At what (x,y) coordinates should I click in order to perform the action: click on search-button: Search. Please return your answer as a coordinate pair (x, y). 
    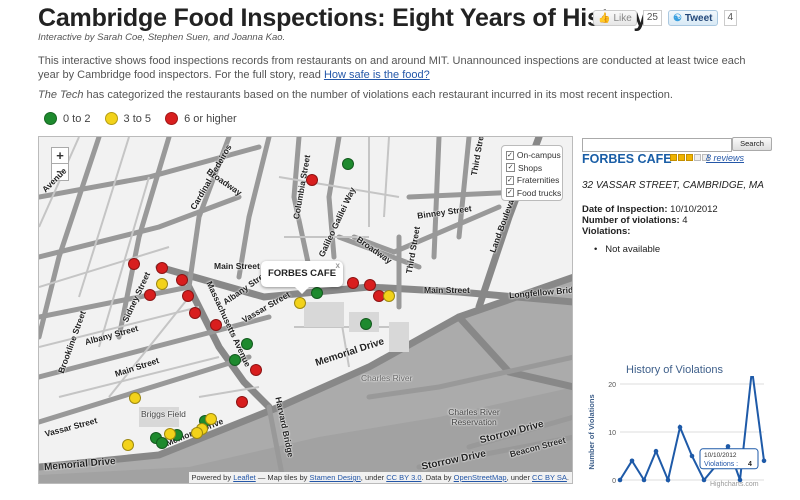
    Looking at the image, I should click on (752, 144).